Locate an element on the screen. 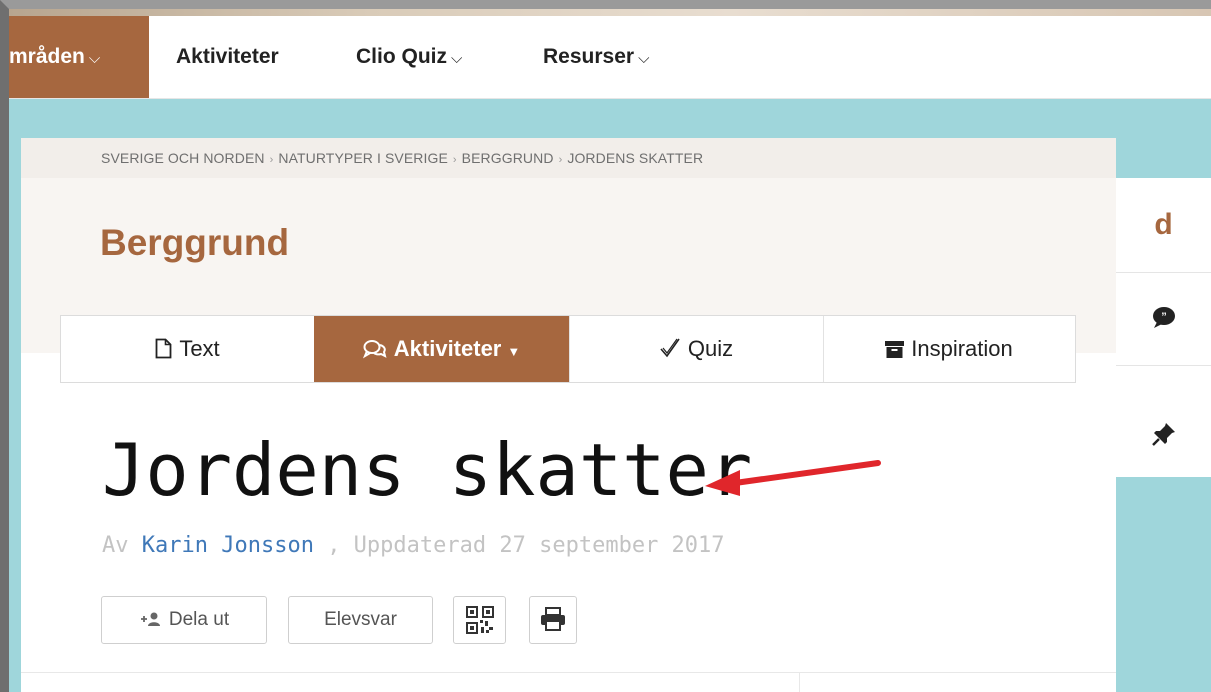 This screenshot has height=692, width=1211. main-nav: mråden ⌵ Aktiviteter Clio Quiz ⌵ Resurser ⌵ is located at coordinates (610, 57).